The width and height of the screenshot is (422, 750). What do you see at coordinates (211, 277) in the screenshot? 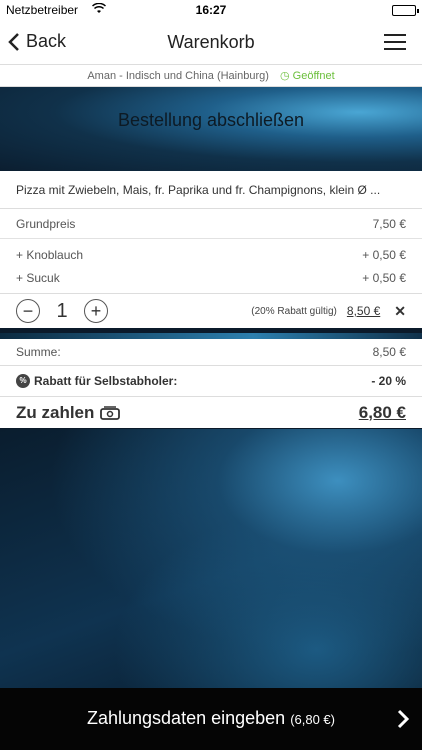
I see `extra-row: + Sucuk + 0,50 €` at bounding box center [211, 277].